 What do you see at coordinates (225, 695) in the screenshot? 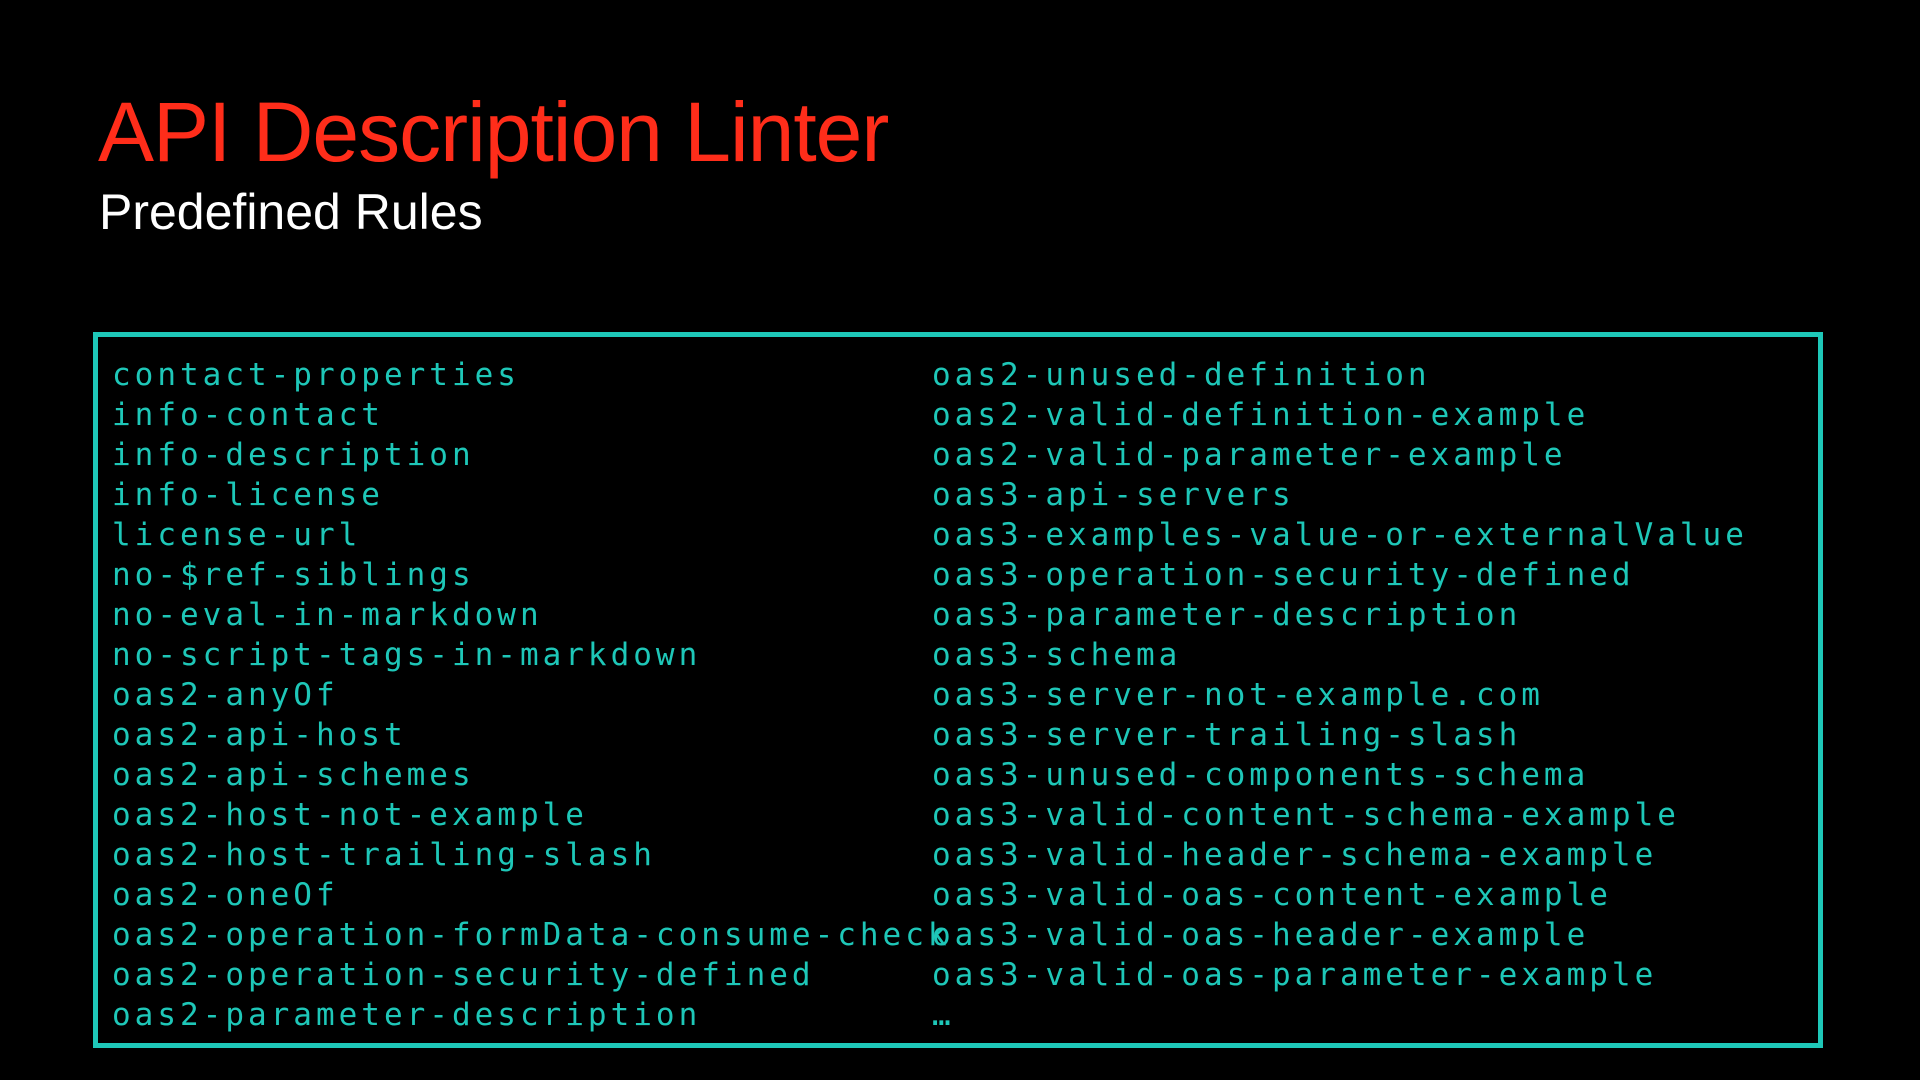
I see `rule-item: oas2-anyOf` at bounding box center [225, 695].